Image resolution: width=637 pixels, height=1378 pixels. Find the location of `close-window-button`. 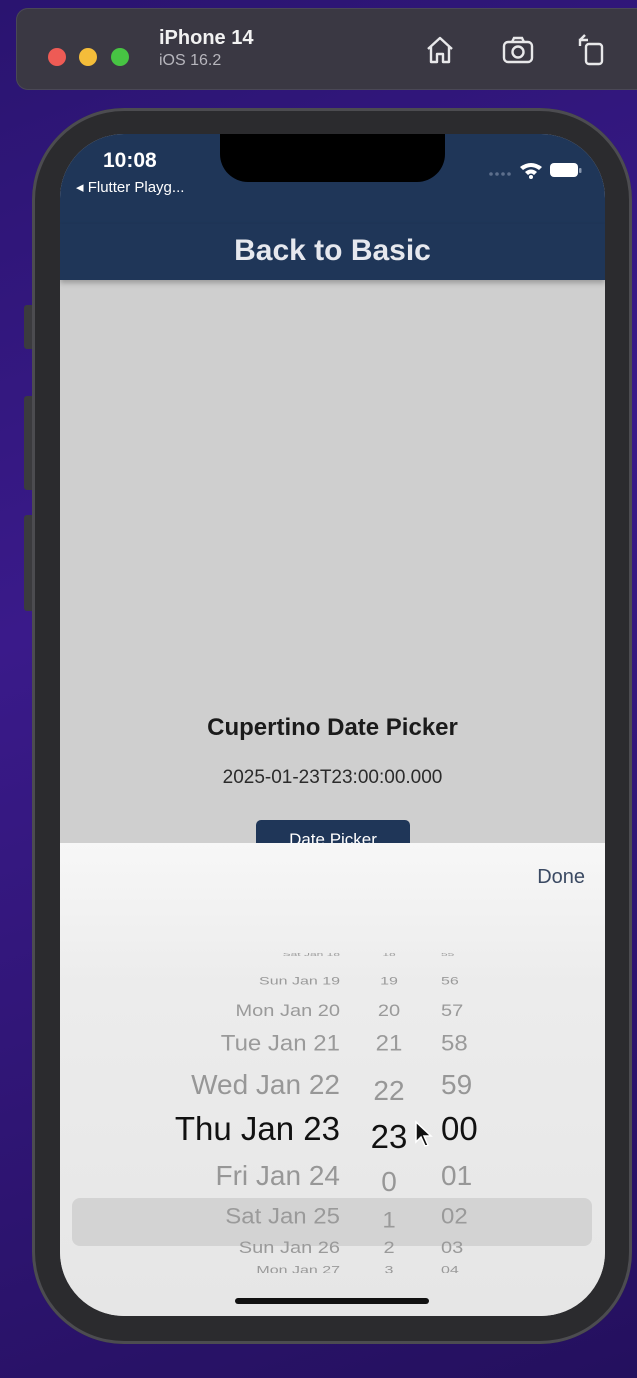

close-window-button is located at coordinates (57, 57).